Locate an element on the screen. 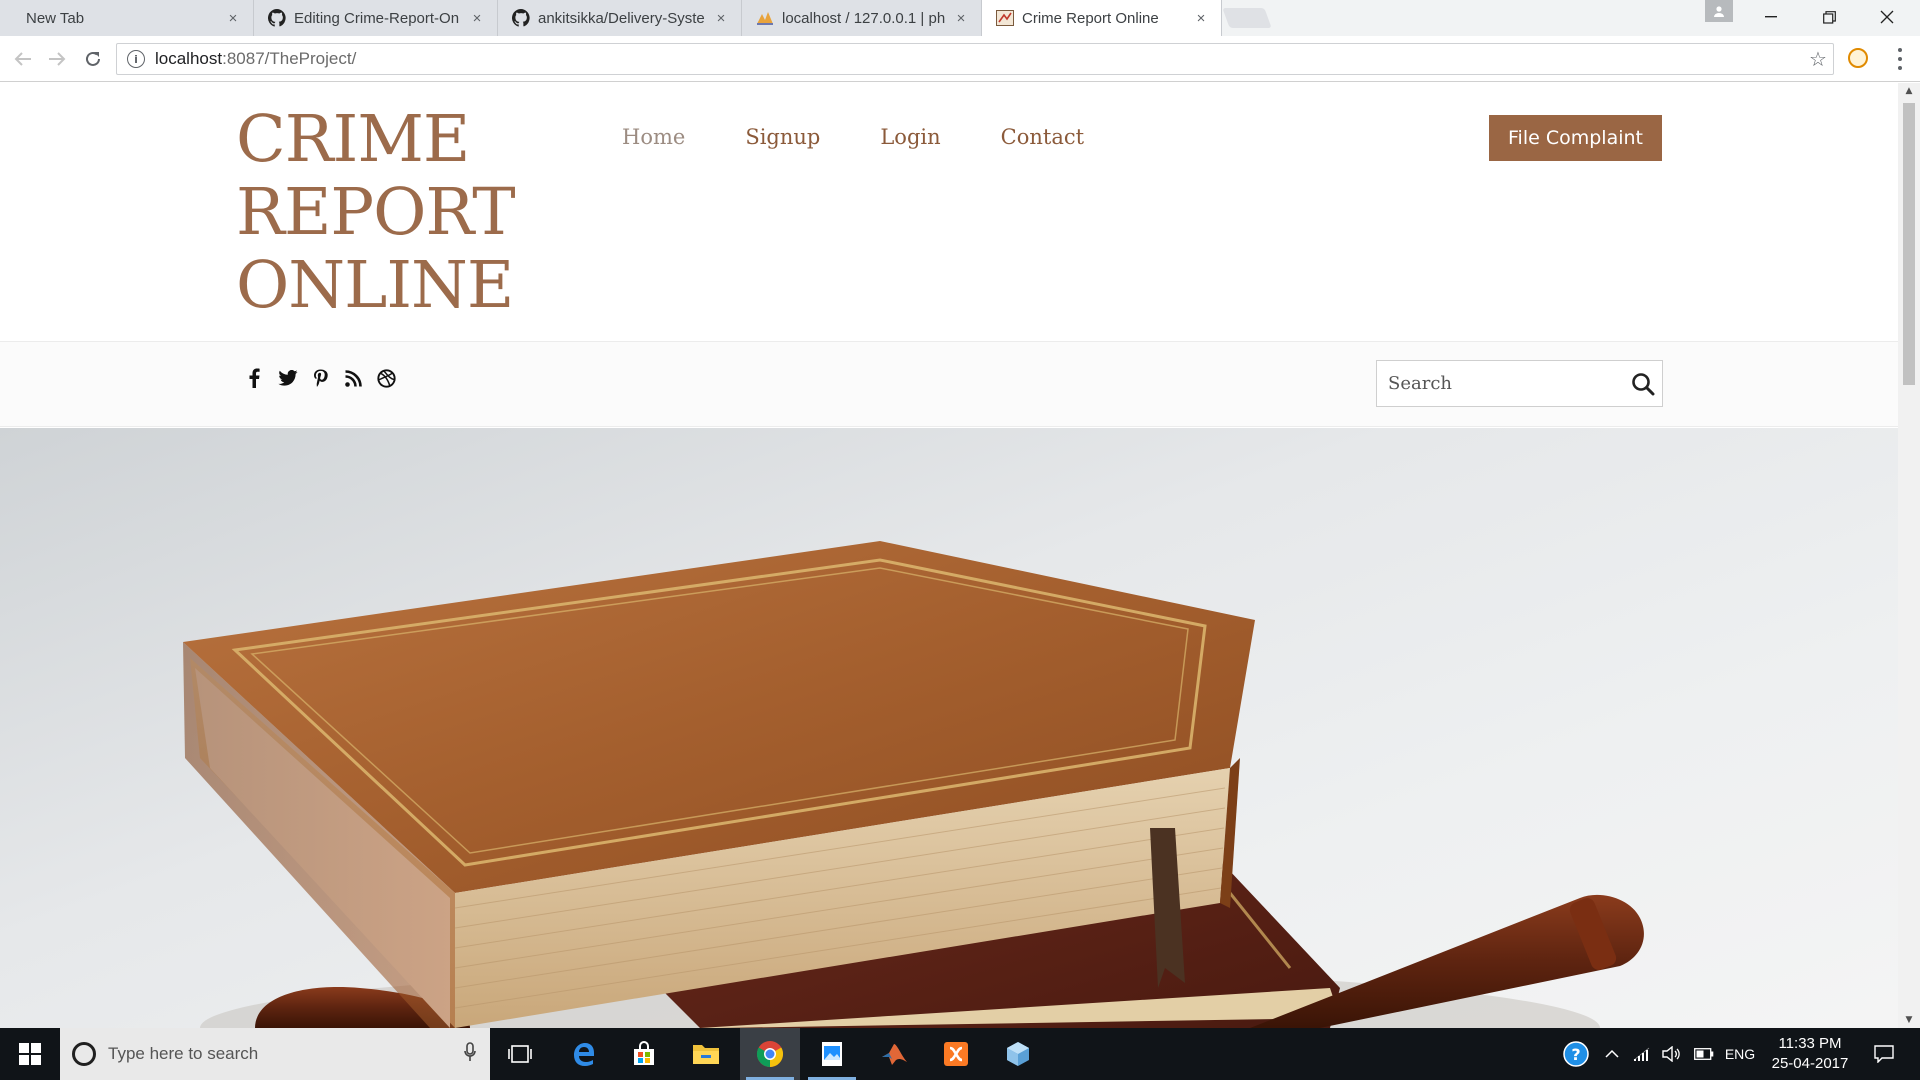 The height and width of the screenshot is (1080, 1920). main-navigation: Home Signup Login Contact is located at coordinates (883, 137).